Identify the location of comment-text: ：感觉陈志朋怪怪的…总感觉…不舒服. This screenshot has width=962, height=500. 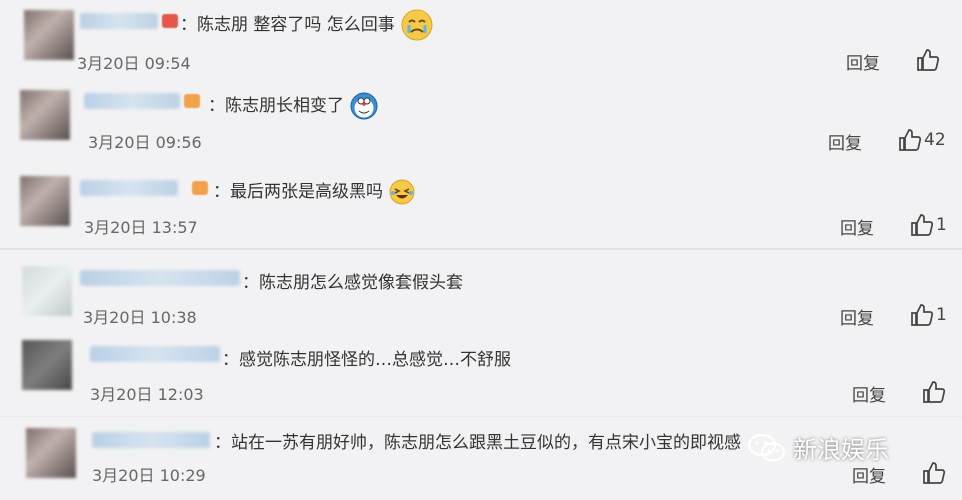
(366, 360).